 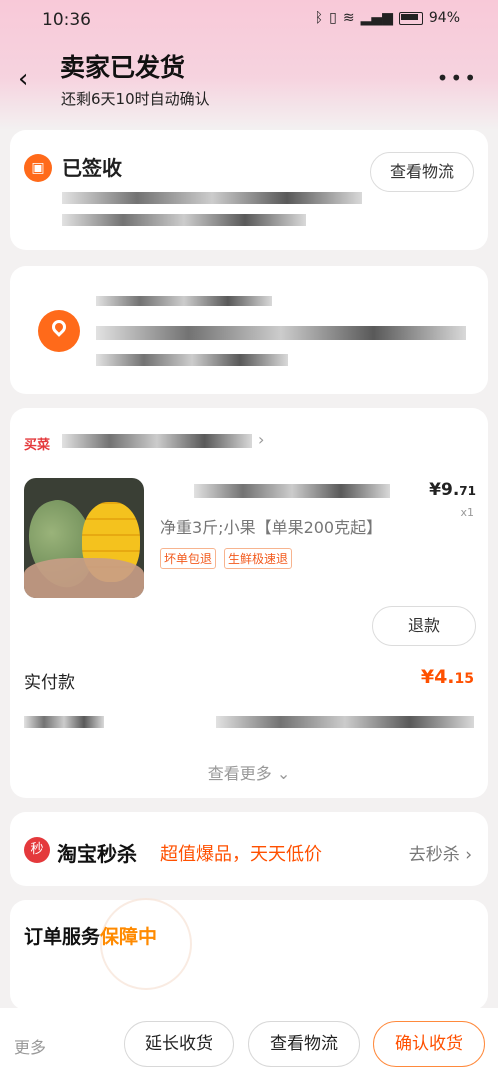 I want to click on bluetooth-icon: ᛒ, so click(x=319, y=18).